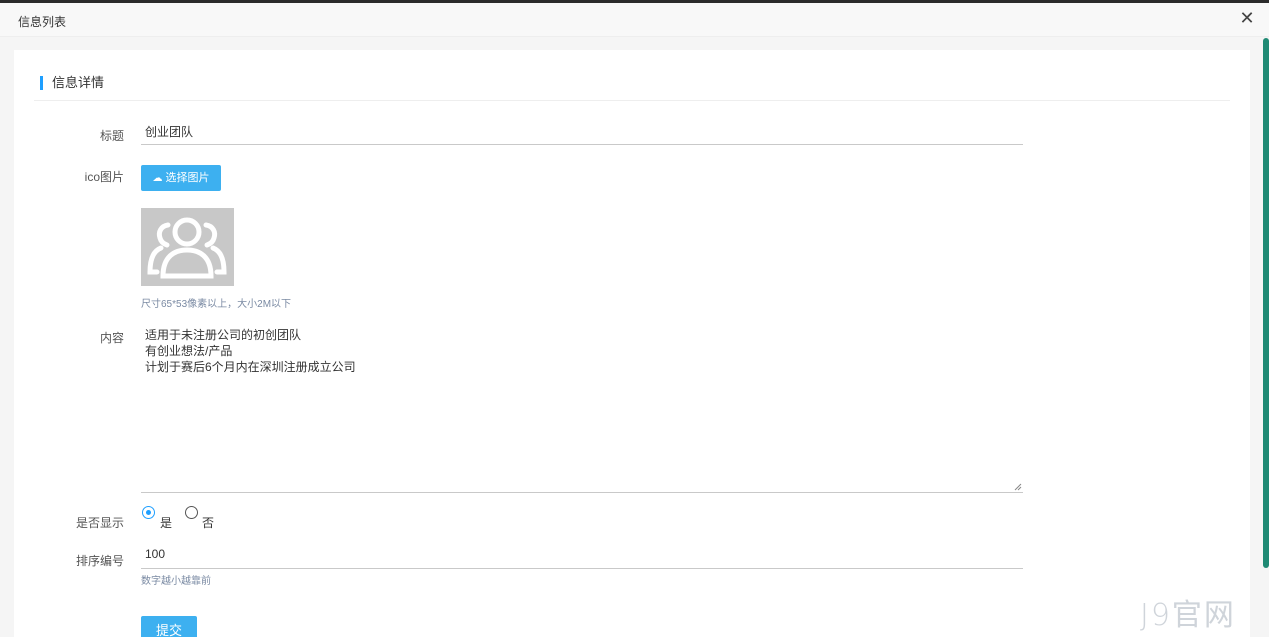 This screenshot has width=1269, height=637. What do you see at coordinates (42, 22) in the screenshot?
I see `dialog-title: 信息列表` at bounding box center [42, 22].